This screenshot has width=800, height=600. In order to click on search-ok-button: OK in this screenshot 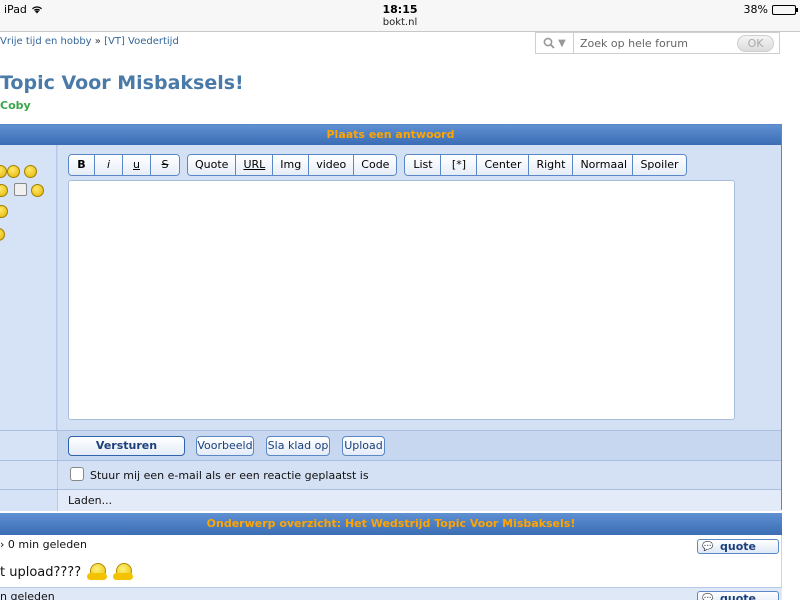, I will do `click(755, 43)`.